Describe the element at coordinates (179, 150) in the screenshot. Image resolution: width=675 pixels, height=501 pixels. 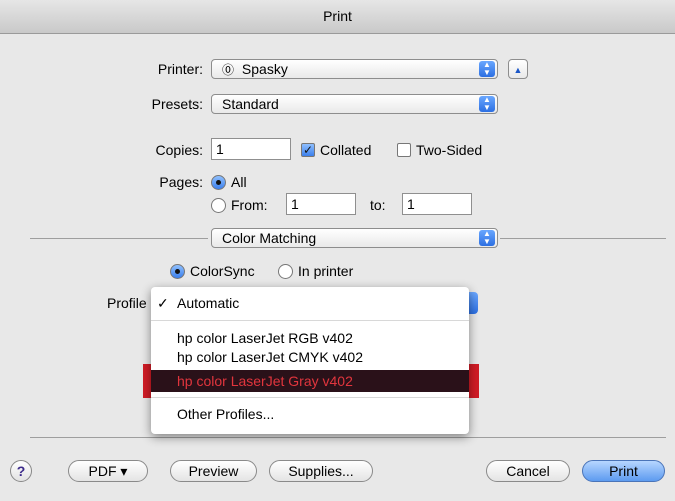
I see `copies-label: Copies:` at that location.